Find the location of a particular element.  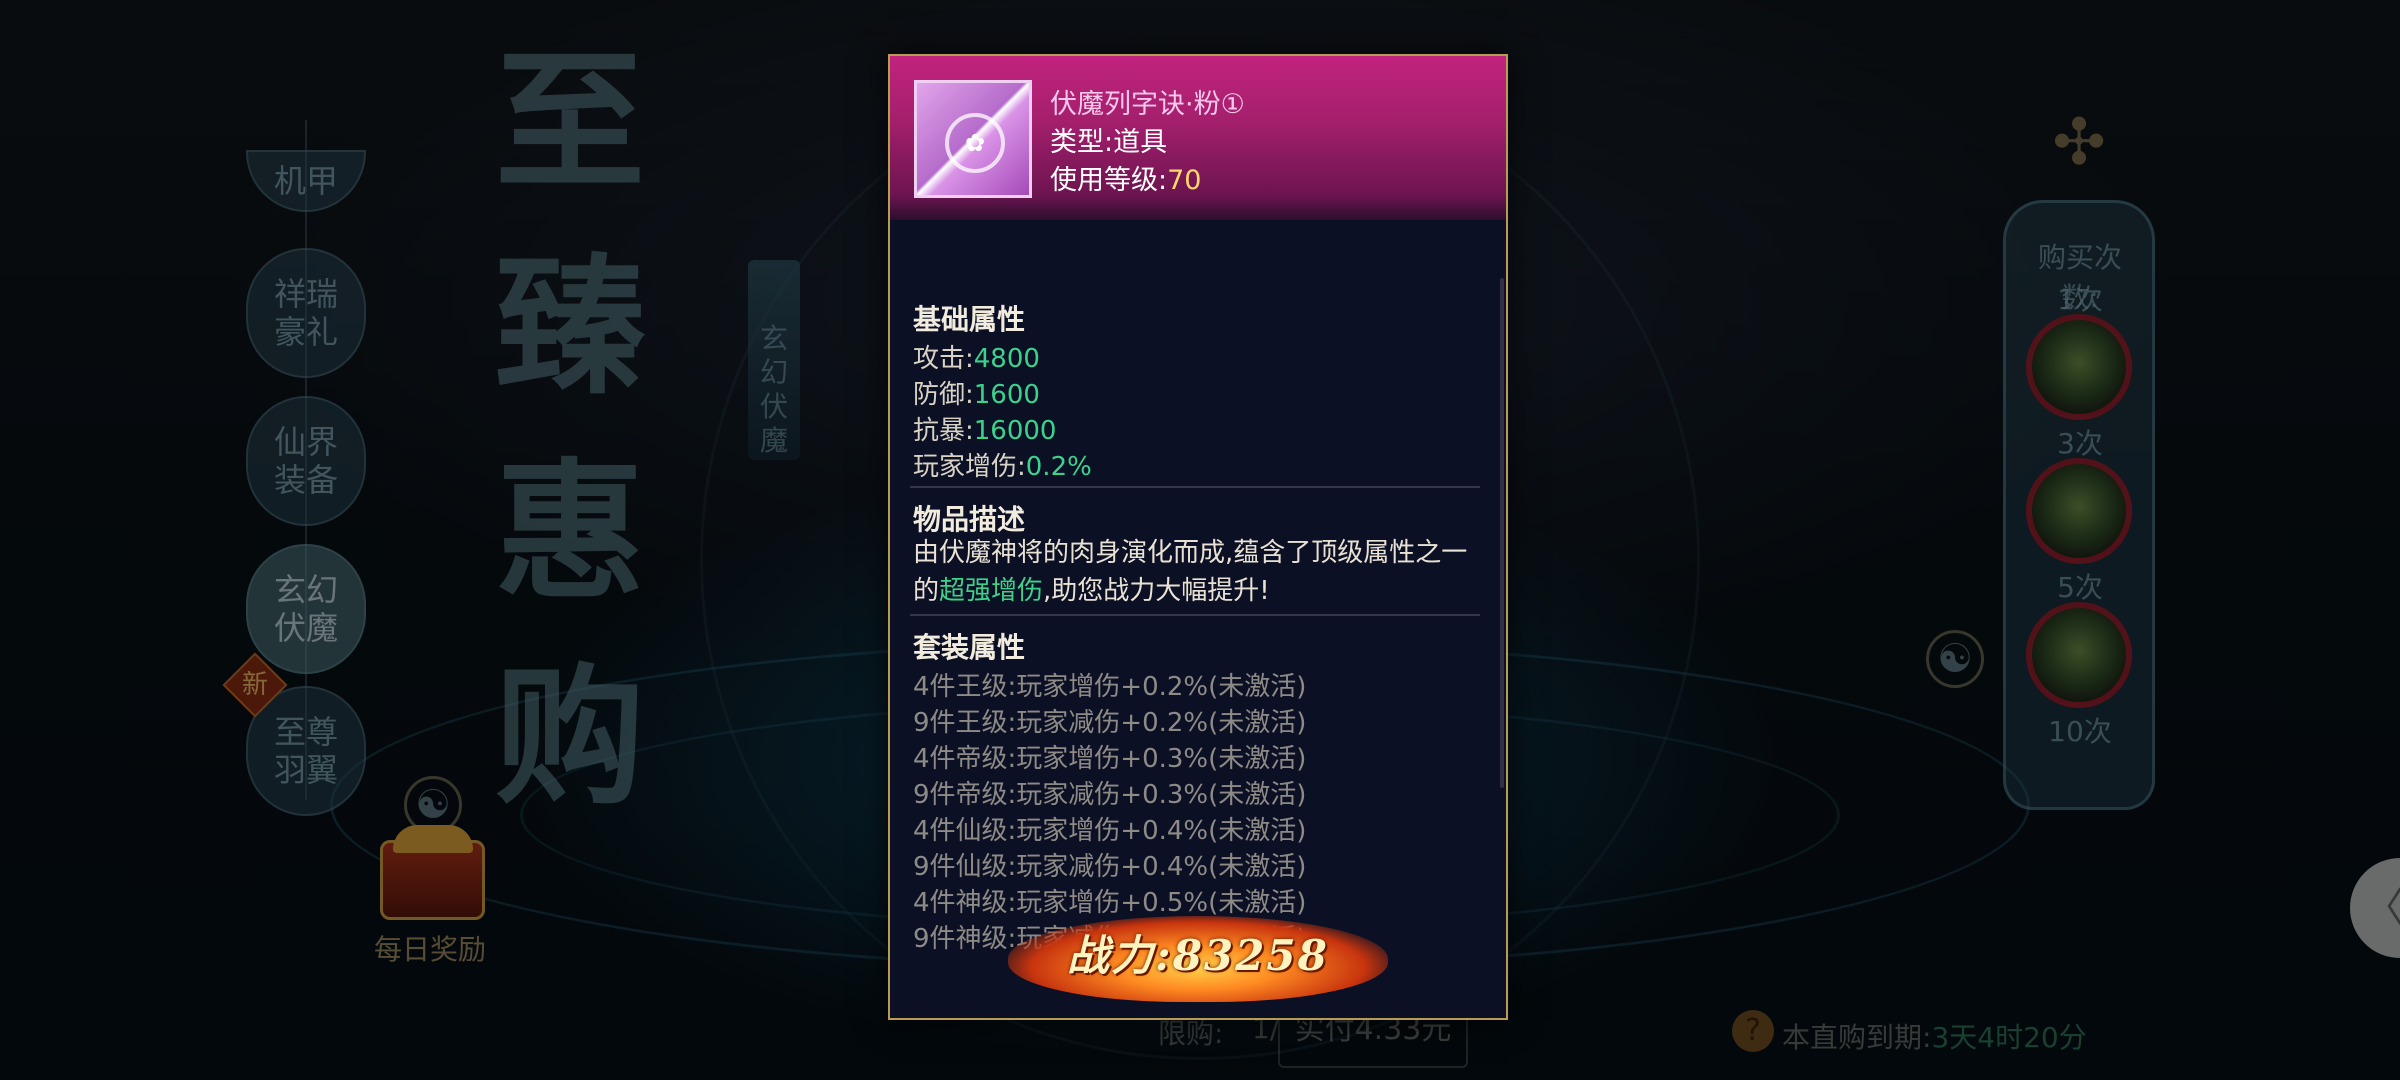

combat-power-text: 战力:83258 is located at coordinates (1198, 952).